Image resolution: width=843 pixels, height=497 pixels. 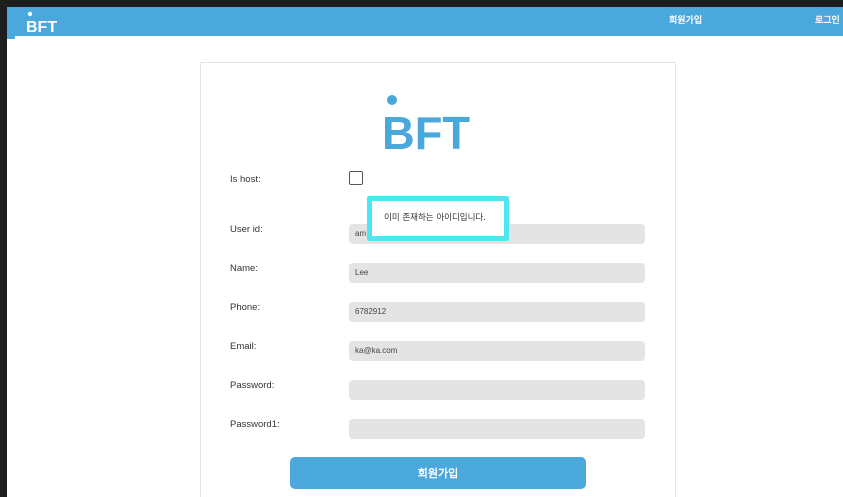 What do you see at coordinates (243, 346) in the screenshot?
I see `email-label: Email:` at bounding box center [243, 346].